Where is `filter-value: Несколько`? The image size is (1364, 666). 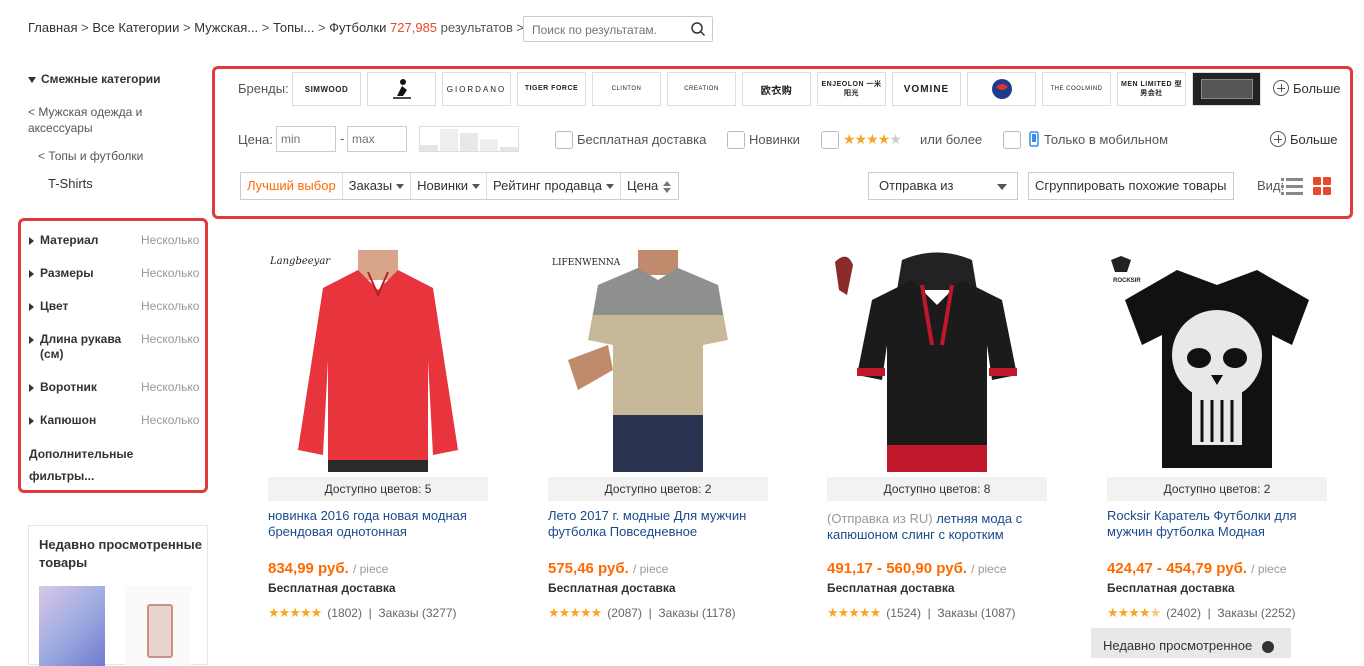 filter-value: Несколько is located at coordinates (170, 306).